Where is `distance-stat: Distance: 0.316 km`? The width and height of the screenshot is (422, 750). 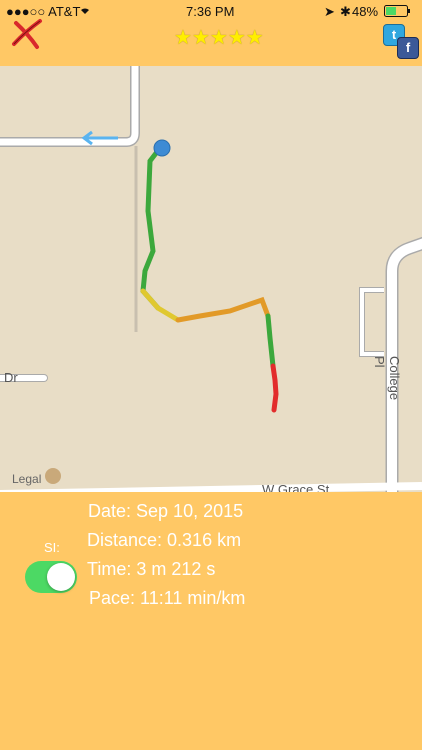 distance-stat: Distance: 0.316 km is located at coordinates (164, 540).